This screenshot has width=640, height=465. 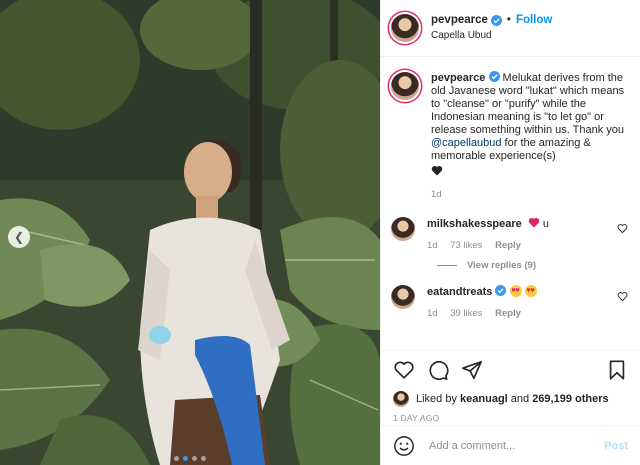 What do you see at coordinates (617, 370) in the screenshot?
I see `save-icon` at bounding box center [617, 370].